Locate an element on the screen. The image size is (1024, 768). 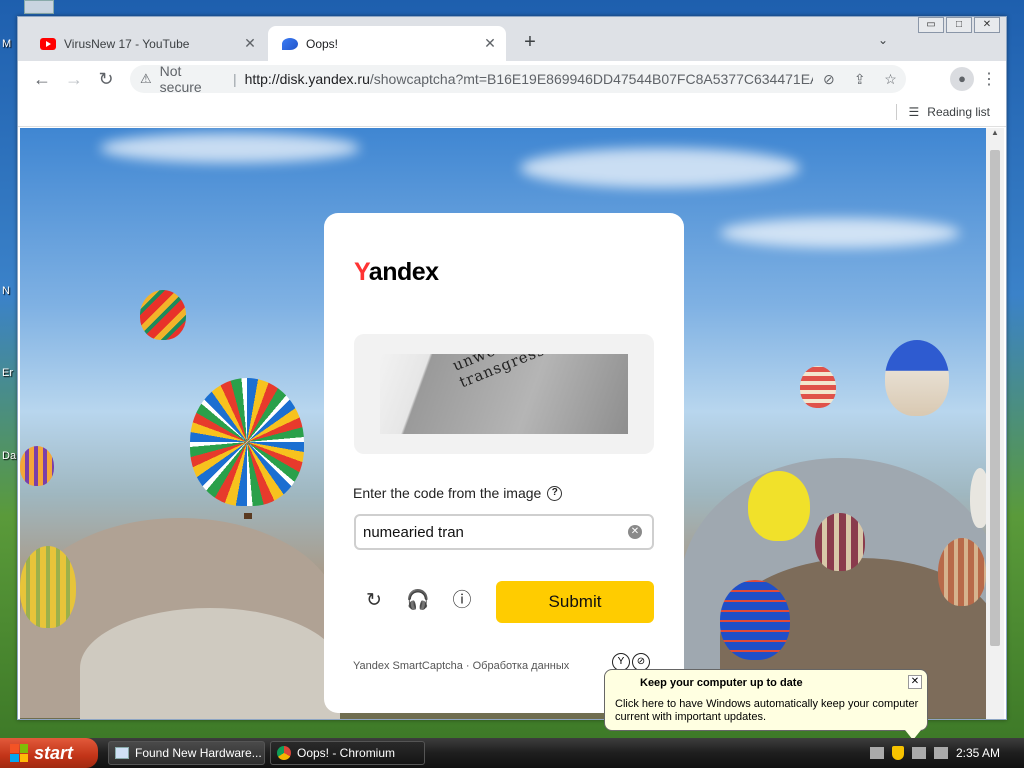
tab-youtube: VirusNew 17 - YouTube ✕ is located at coordinates (146, 43).